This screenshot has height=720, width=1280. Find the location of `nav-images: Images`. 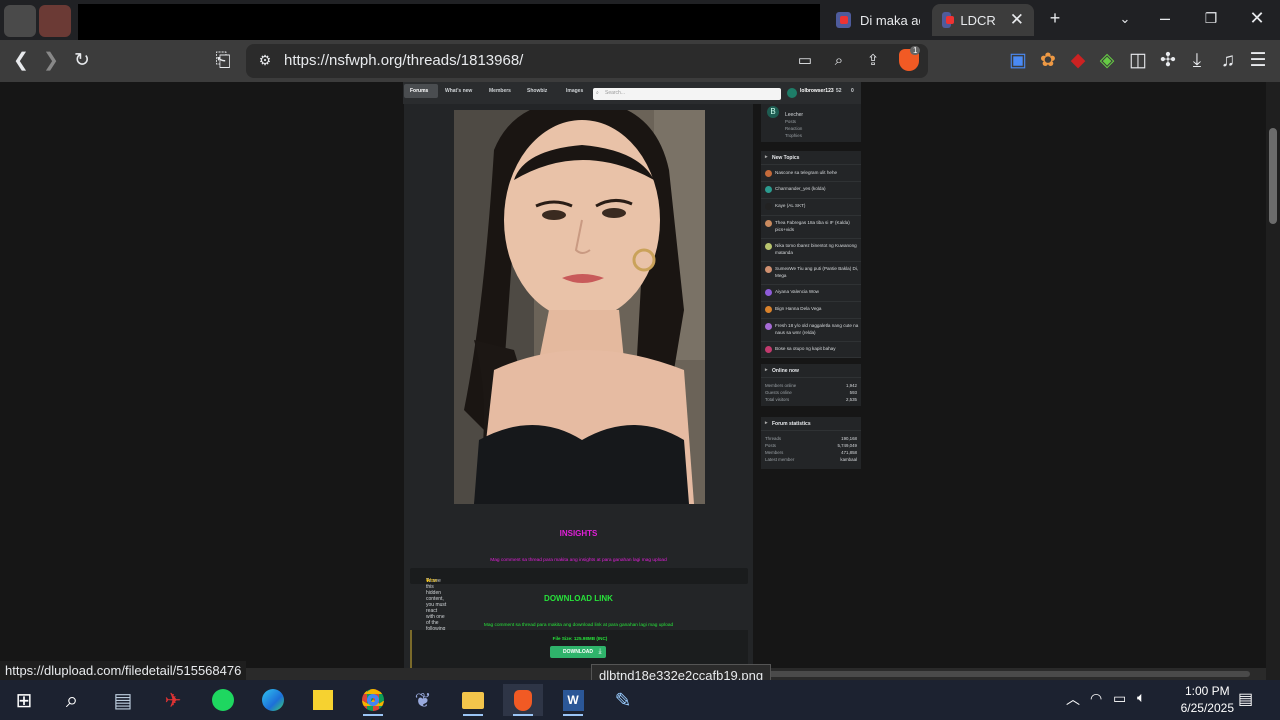

nav-images: Images is located at coordinates (574, 91).